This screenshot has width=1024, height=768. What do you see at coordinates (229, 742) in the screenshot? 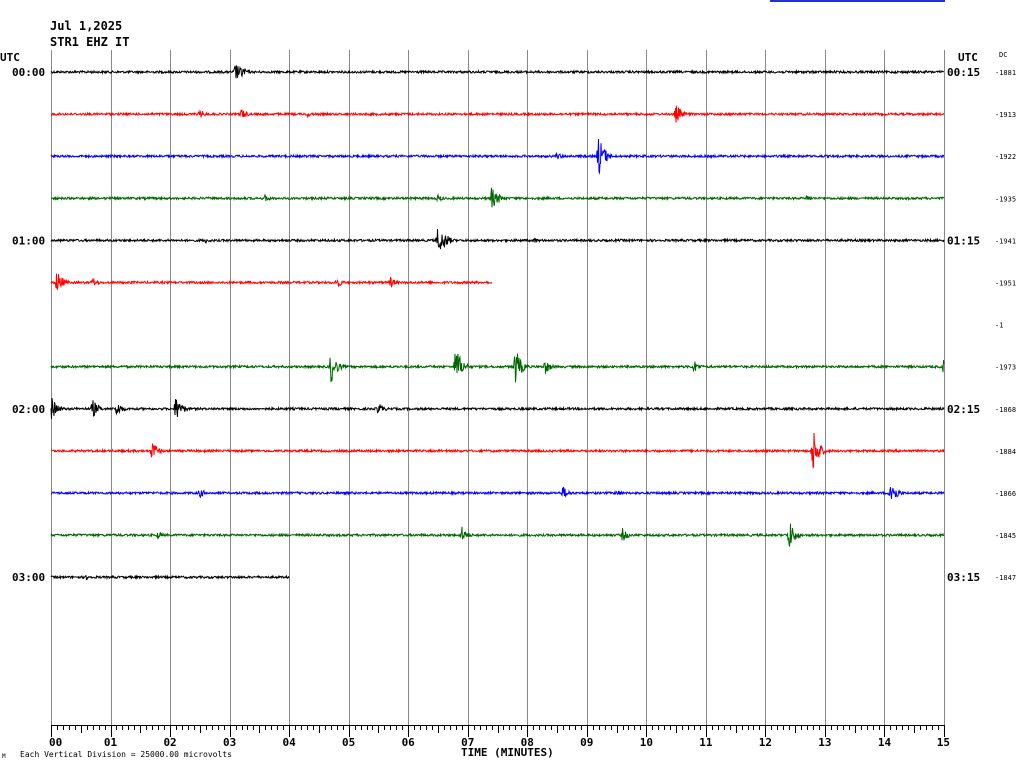
I see `x-tick-label: 03` at bounding box center [229, 742].